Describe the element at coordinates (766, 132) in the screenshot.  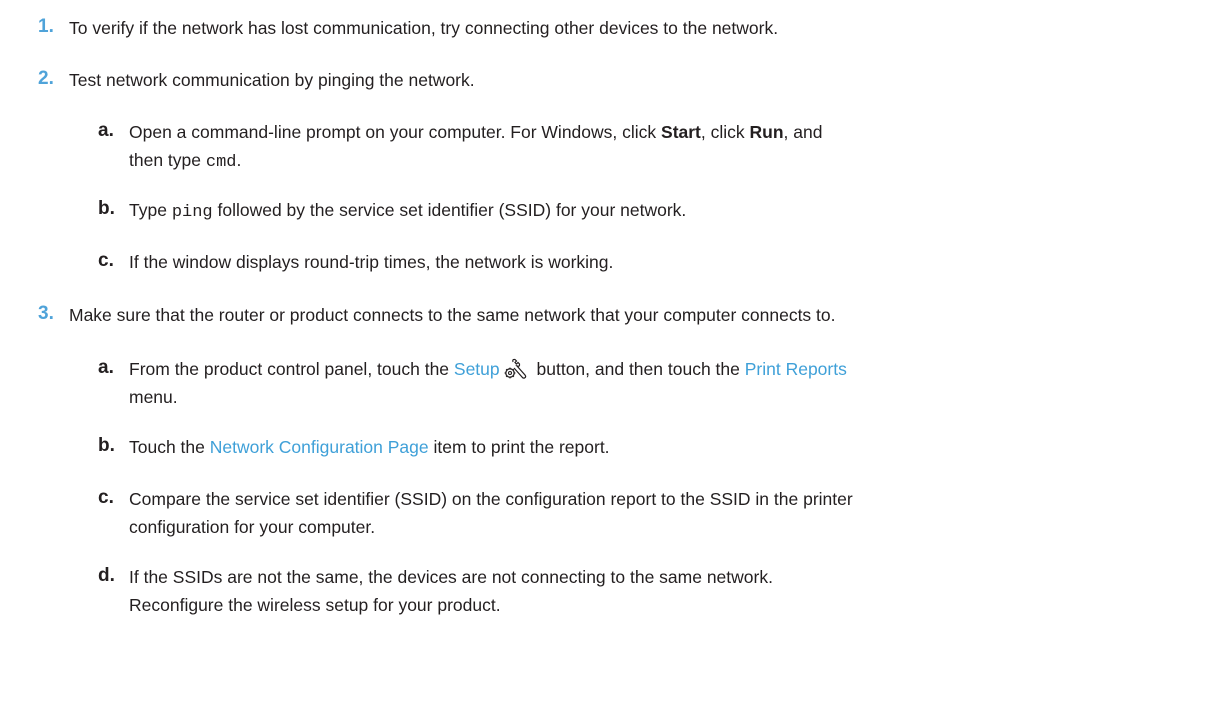
I see `run-term: Run` at that location.